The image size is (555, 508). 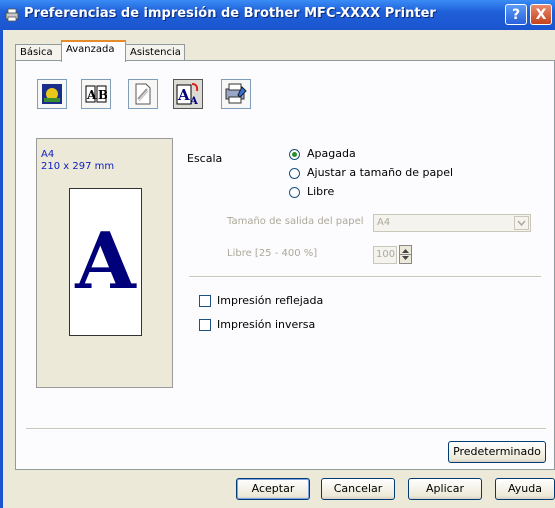 I want to click on output-paper-label: Tamaño de salida del papel, so click(x=295, y=221).